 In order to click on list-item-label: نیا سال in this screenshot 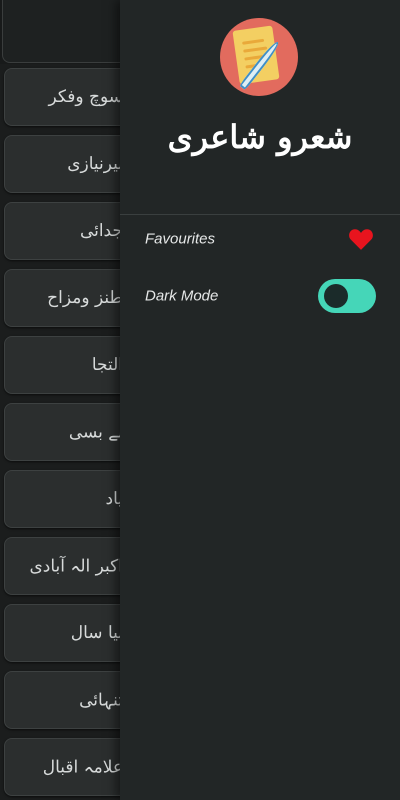, I will do `click(96, 633)`.